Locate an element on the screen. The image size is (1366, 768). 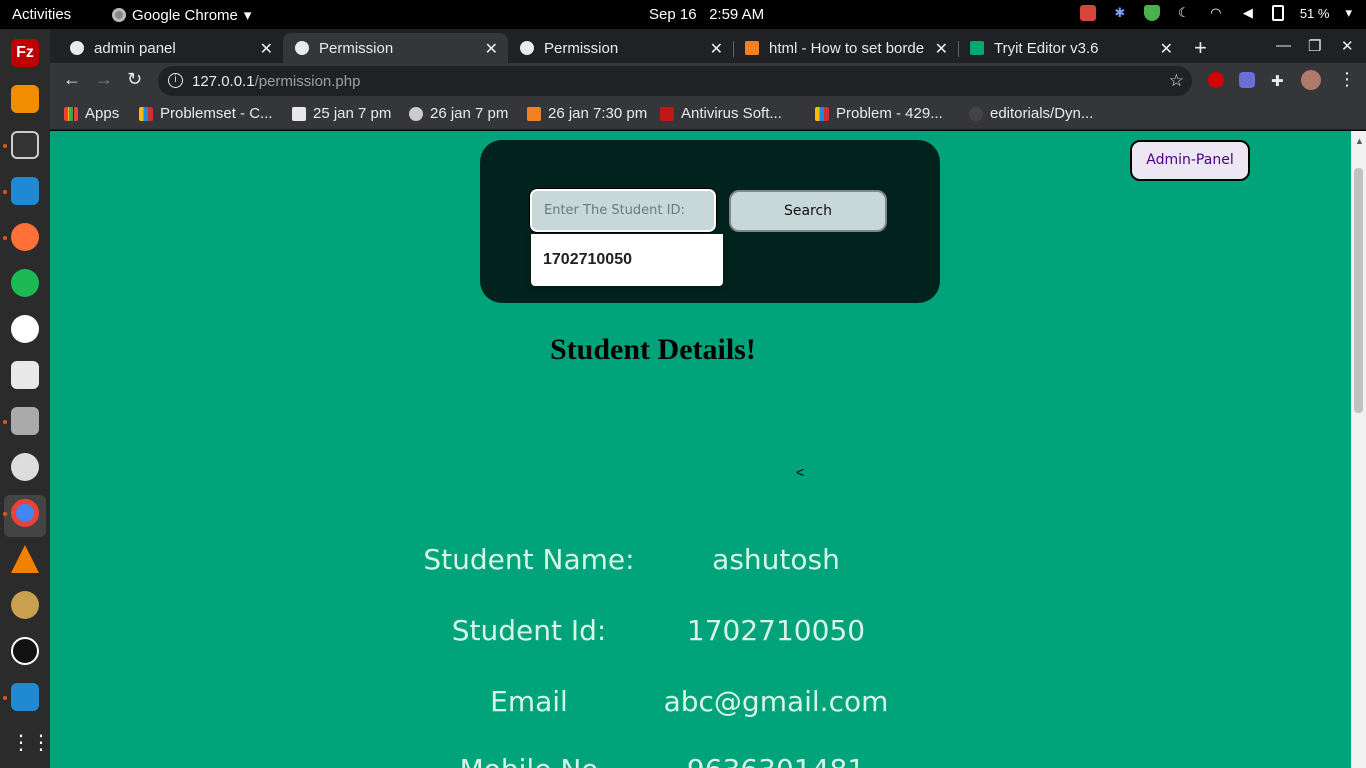
show-apps-icon: ⋮⋮ is located at coordinates (31, 743).